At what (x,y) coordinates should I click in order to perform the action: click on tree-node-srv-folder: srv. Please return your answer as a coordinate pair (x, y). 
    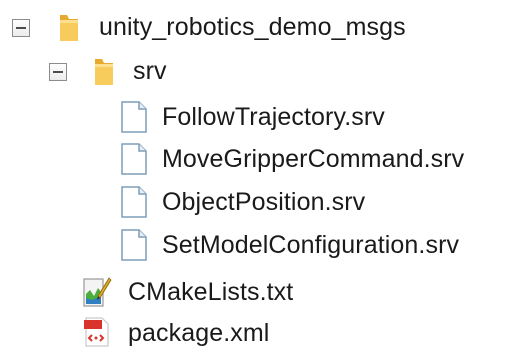
    Looking at the image, I should click on (260, 72).